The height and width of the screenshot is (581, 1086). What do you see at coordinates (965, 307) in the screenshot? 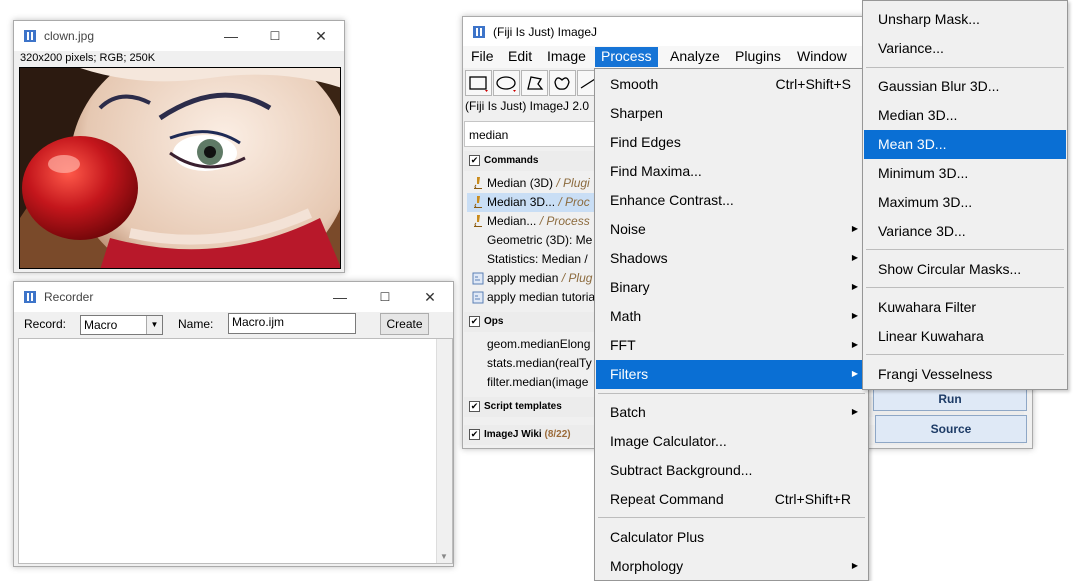
I see `menu-item-kuwahara-filter: Kuwahara Filter` at bounding box center [965, 307].